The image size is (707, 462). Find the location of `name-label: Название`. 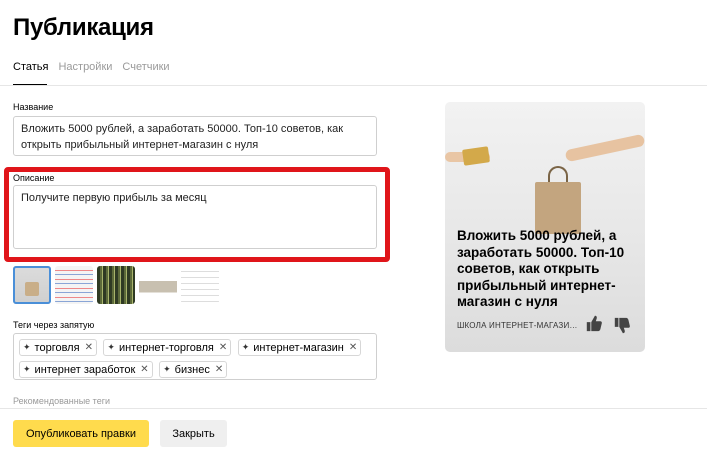

name-label: Название is located at coordinates (33, 107).